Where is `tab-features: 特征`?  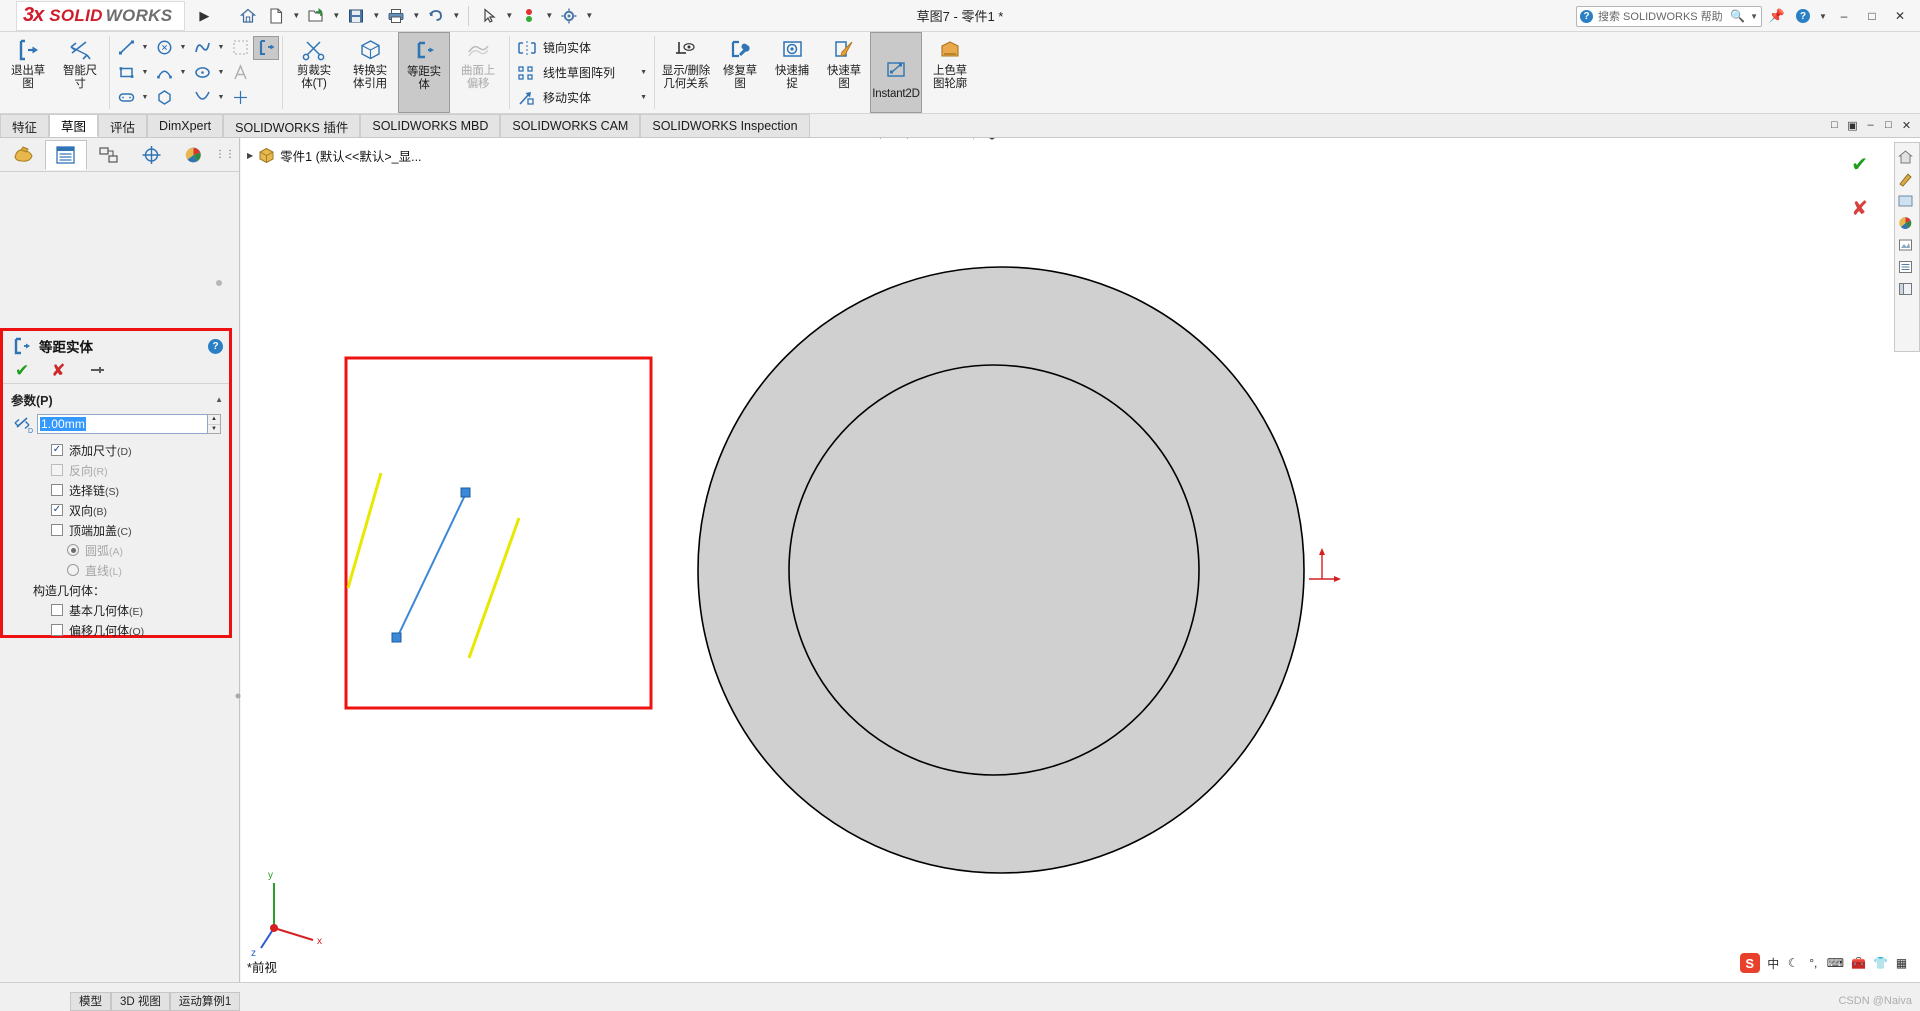 tab-features: 特征 is located at coordinates (25, 125).